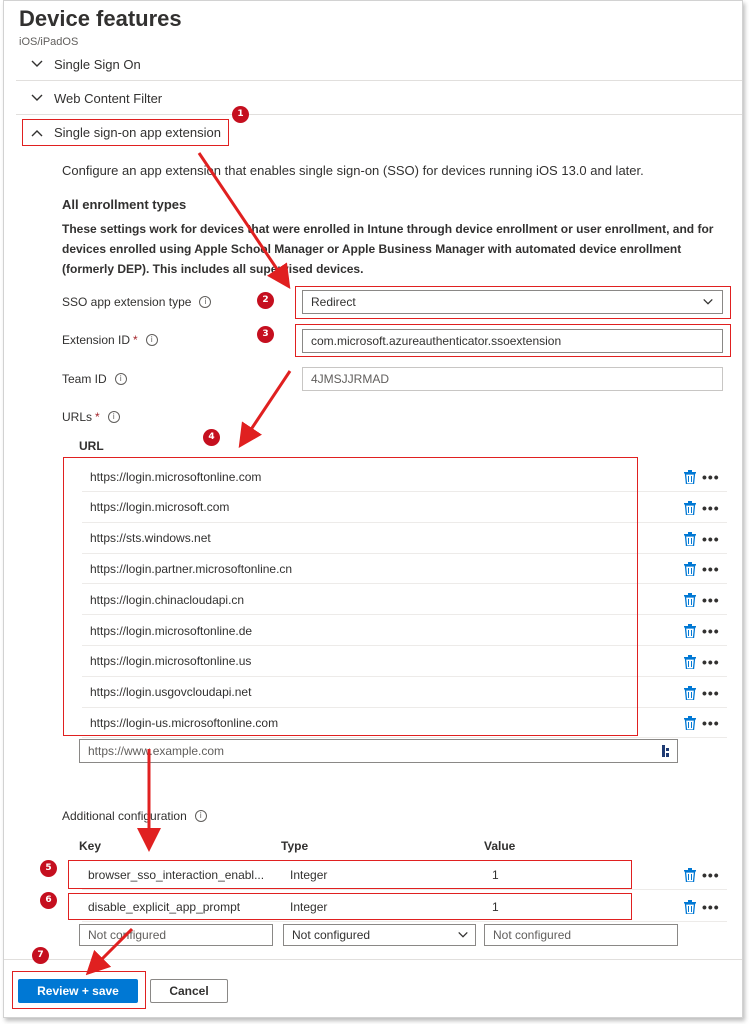 This screenshot has width=749, height=1024. Describe the element at coordinates (189, 991) in the screenshot. I see `cancel-button: Cancel` at that location.